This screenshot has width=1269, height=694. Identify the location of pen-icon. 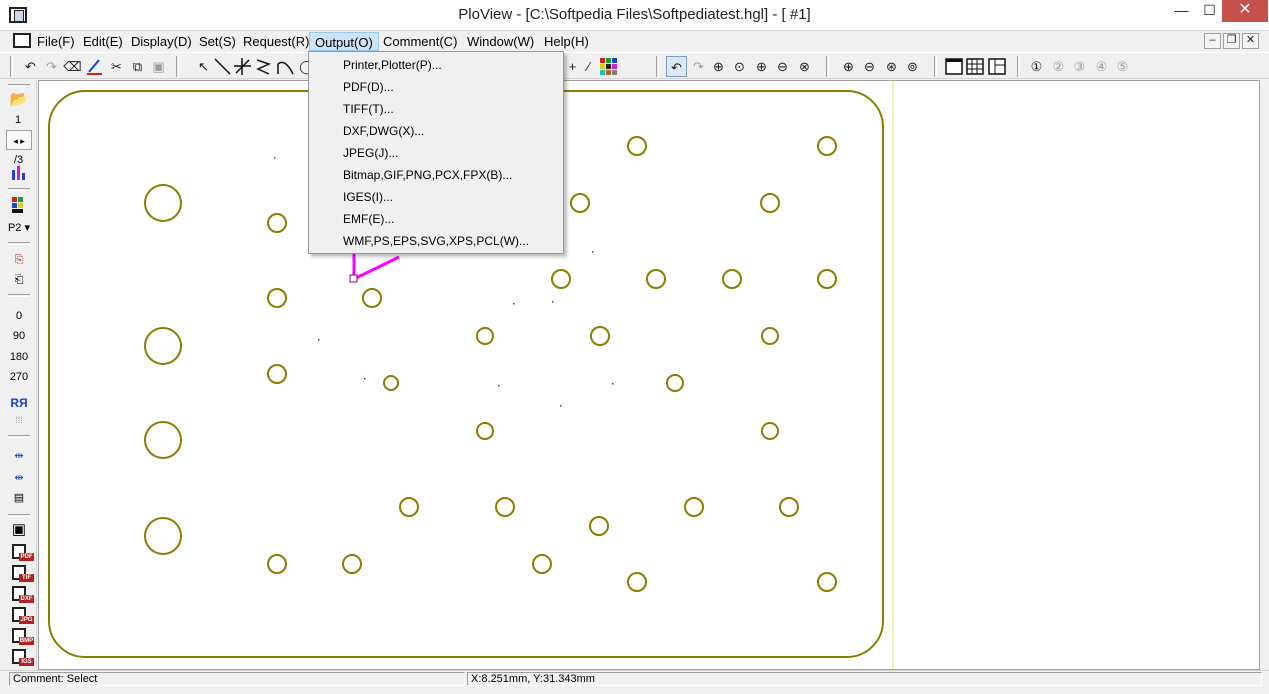
(94, 66).